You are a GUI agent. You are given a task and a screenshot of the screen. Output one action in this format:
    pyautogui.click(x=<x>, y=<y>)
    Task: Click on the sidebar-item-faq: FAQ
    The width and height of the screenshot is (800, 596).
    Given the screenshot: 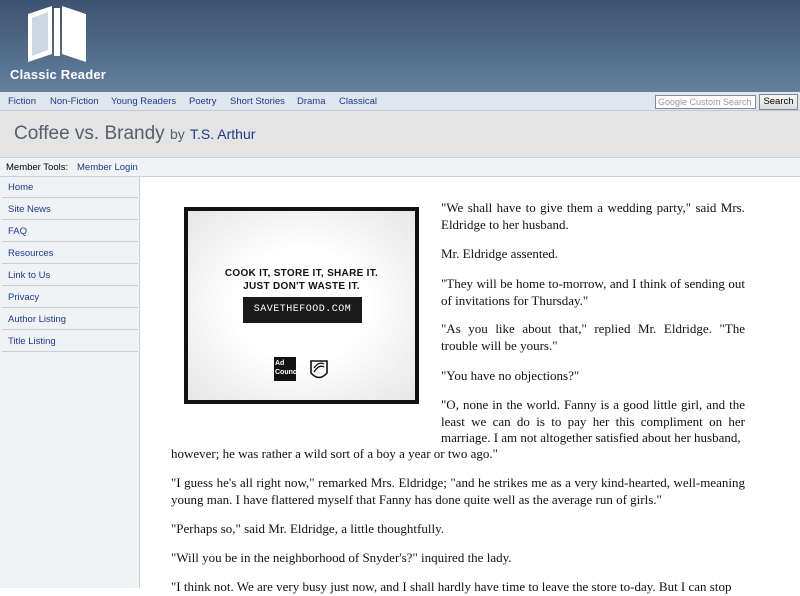 What is the action you would take?
    pyautogui.click(x=70, y=231)
    